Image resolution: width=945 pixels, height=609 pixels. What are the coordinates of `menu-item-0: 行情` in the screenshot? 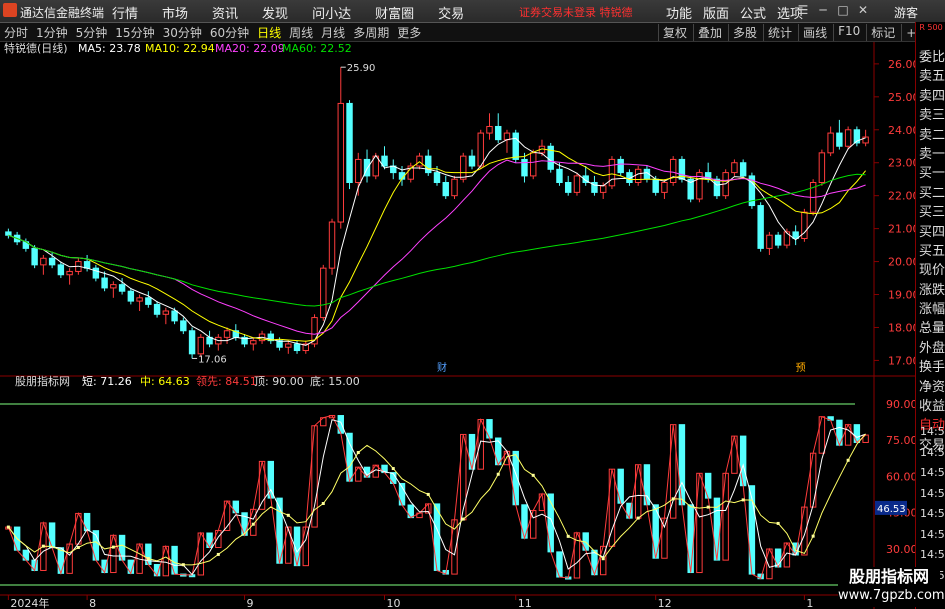 It's located at (125, 12).